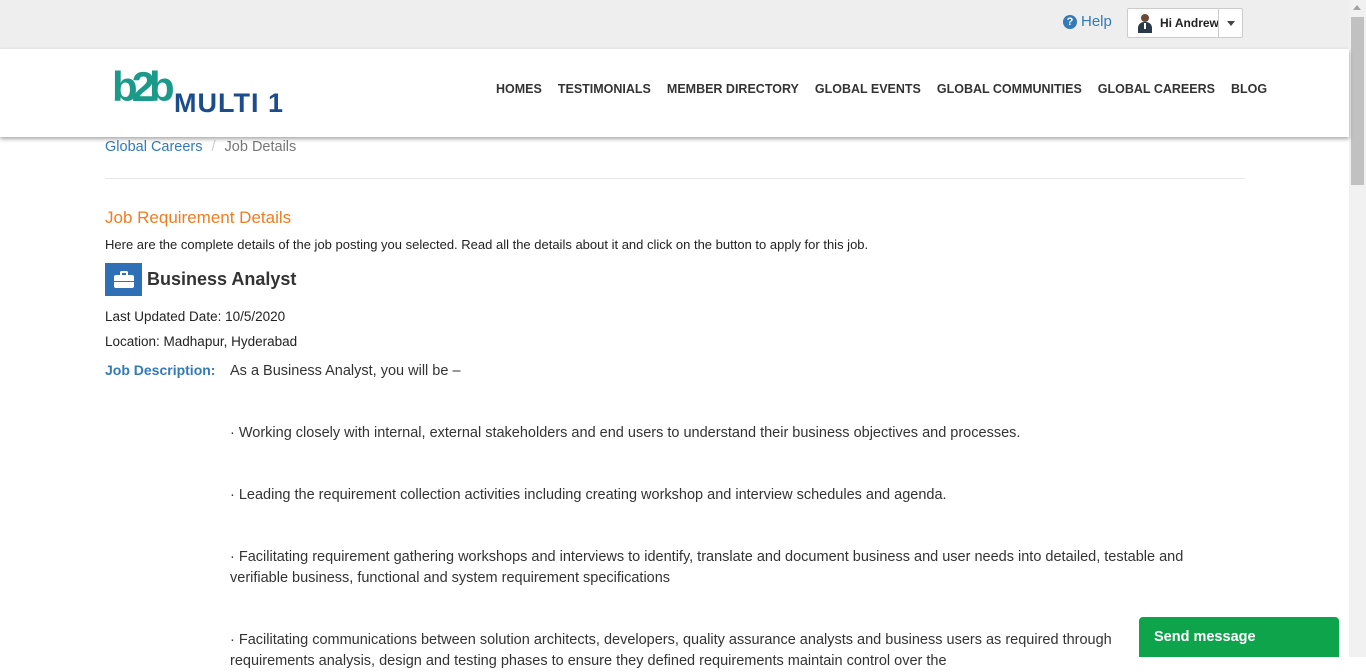 Image resolution: width=1366 pixels, height=672 pixels. What do you see at coordinates (143, 86) in the screenshot?
I see `logo-mark: b2b` at bounding box center [143, 86].